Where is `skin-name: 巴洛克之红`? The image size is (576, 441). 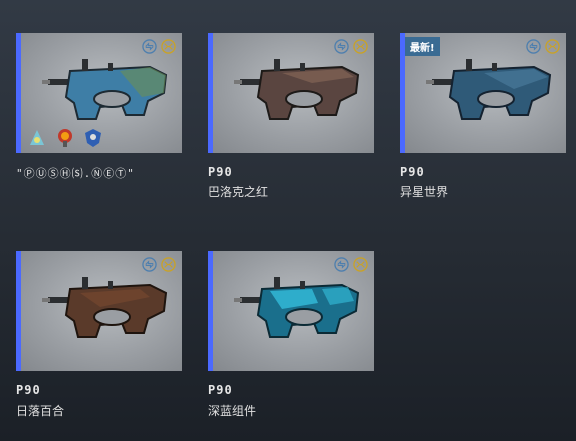
skin-name: 巴洛克之红 is located at coordinates (238, 192).